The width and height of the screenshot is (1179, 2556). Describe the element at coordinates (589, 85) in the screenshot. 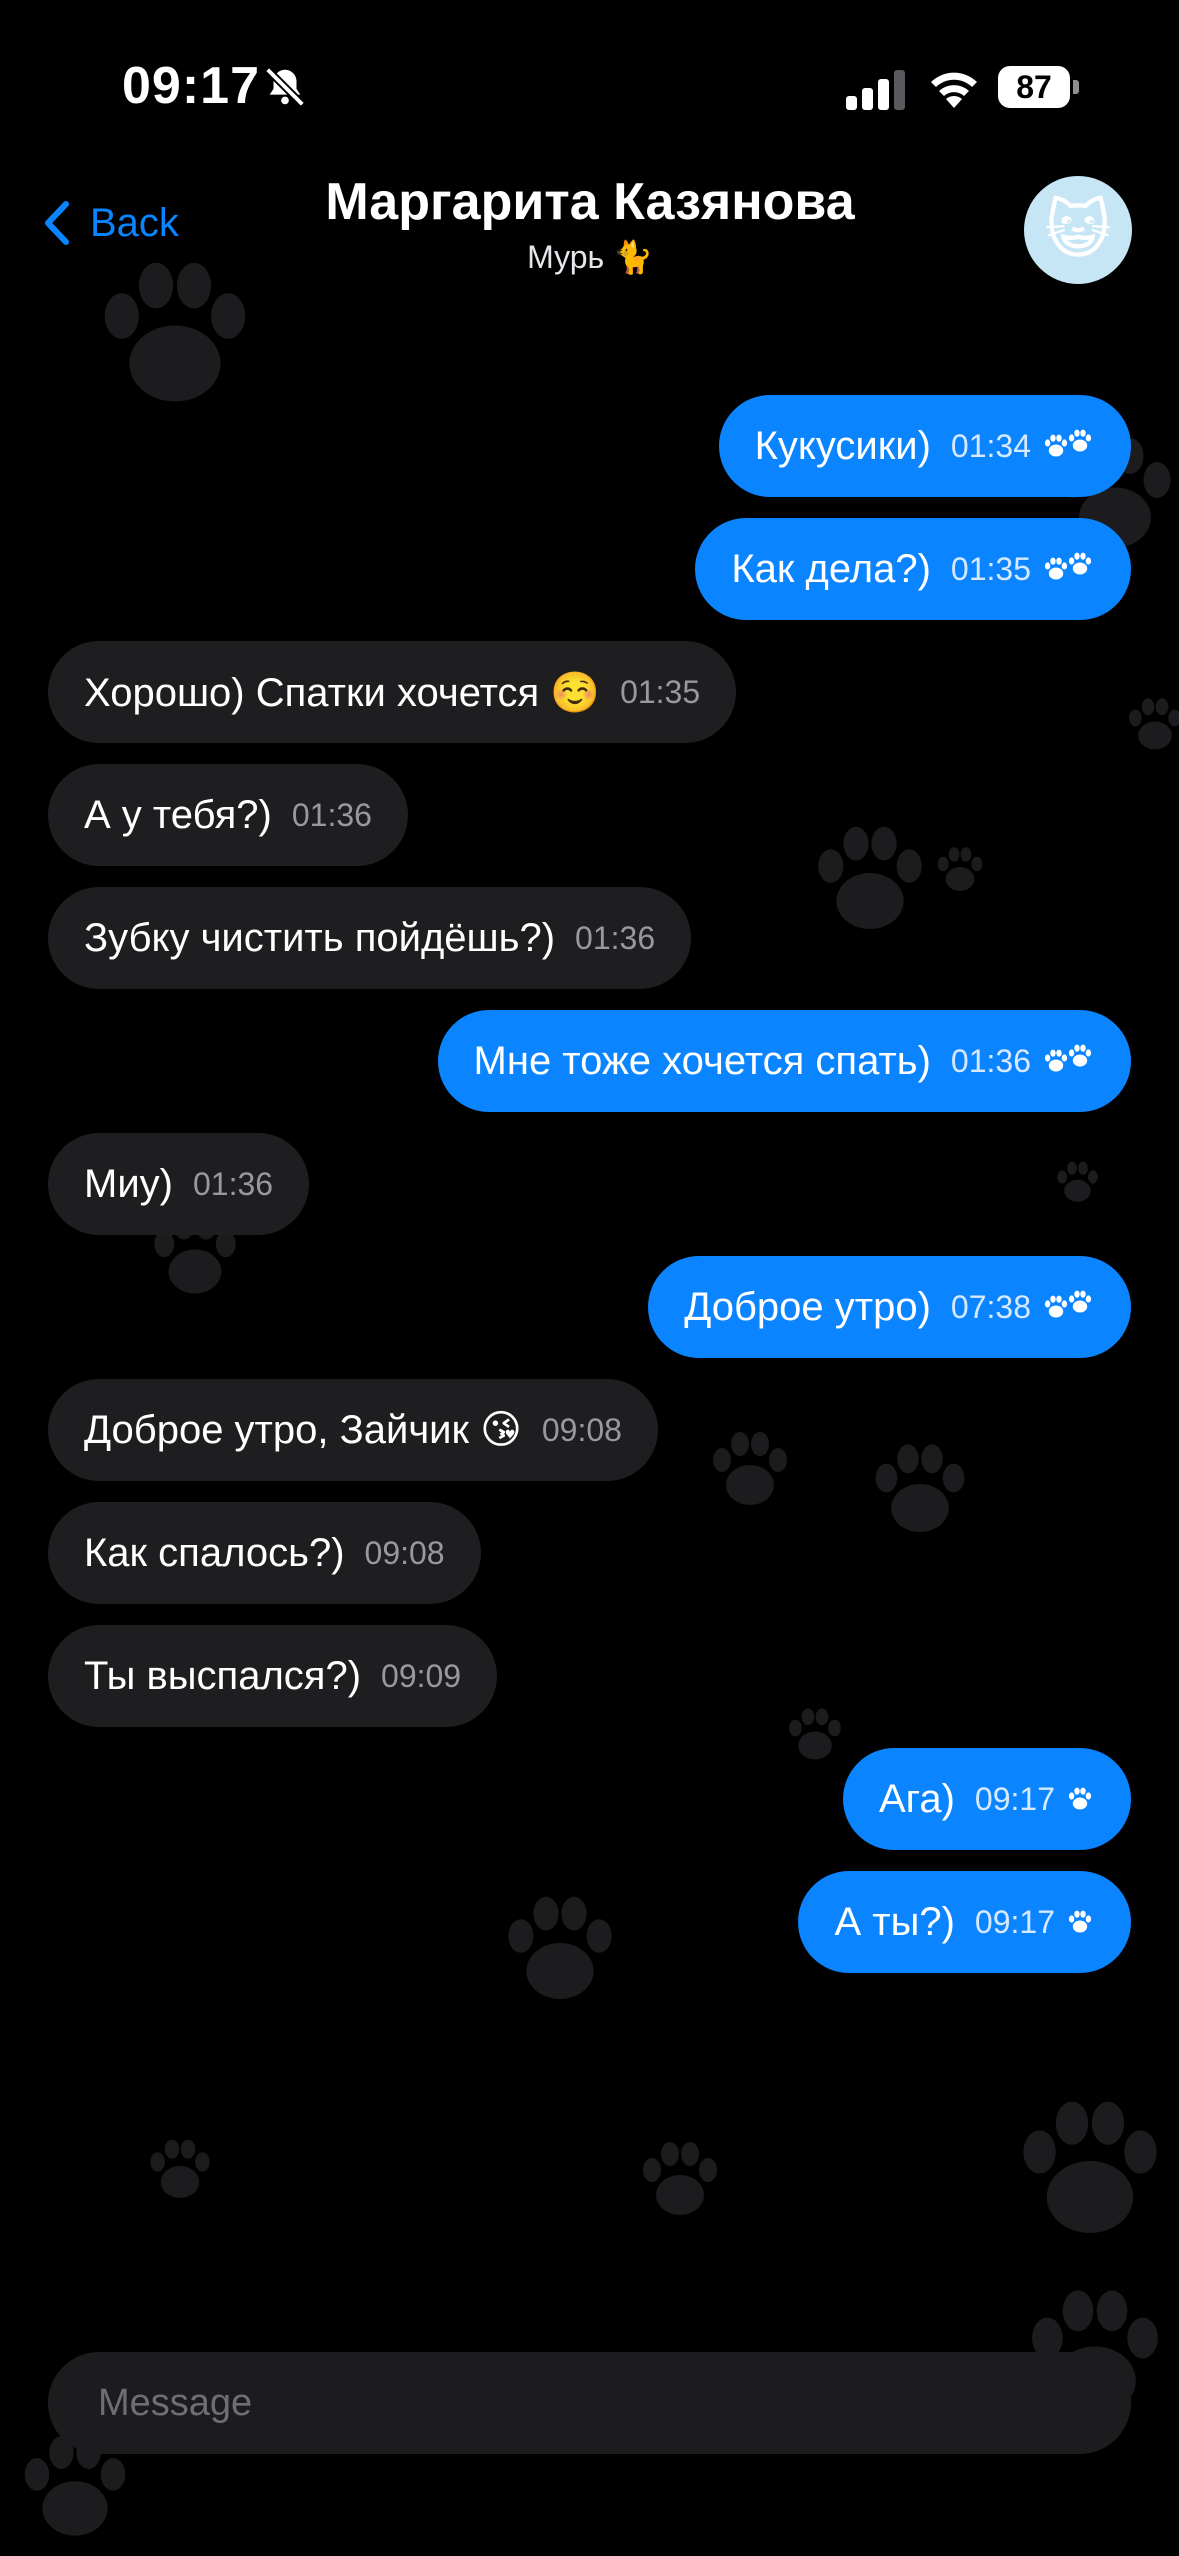

I see `status-bar: 09:17 87` at that location.